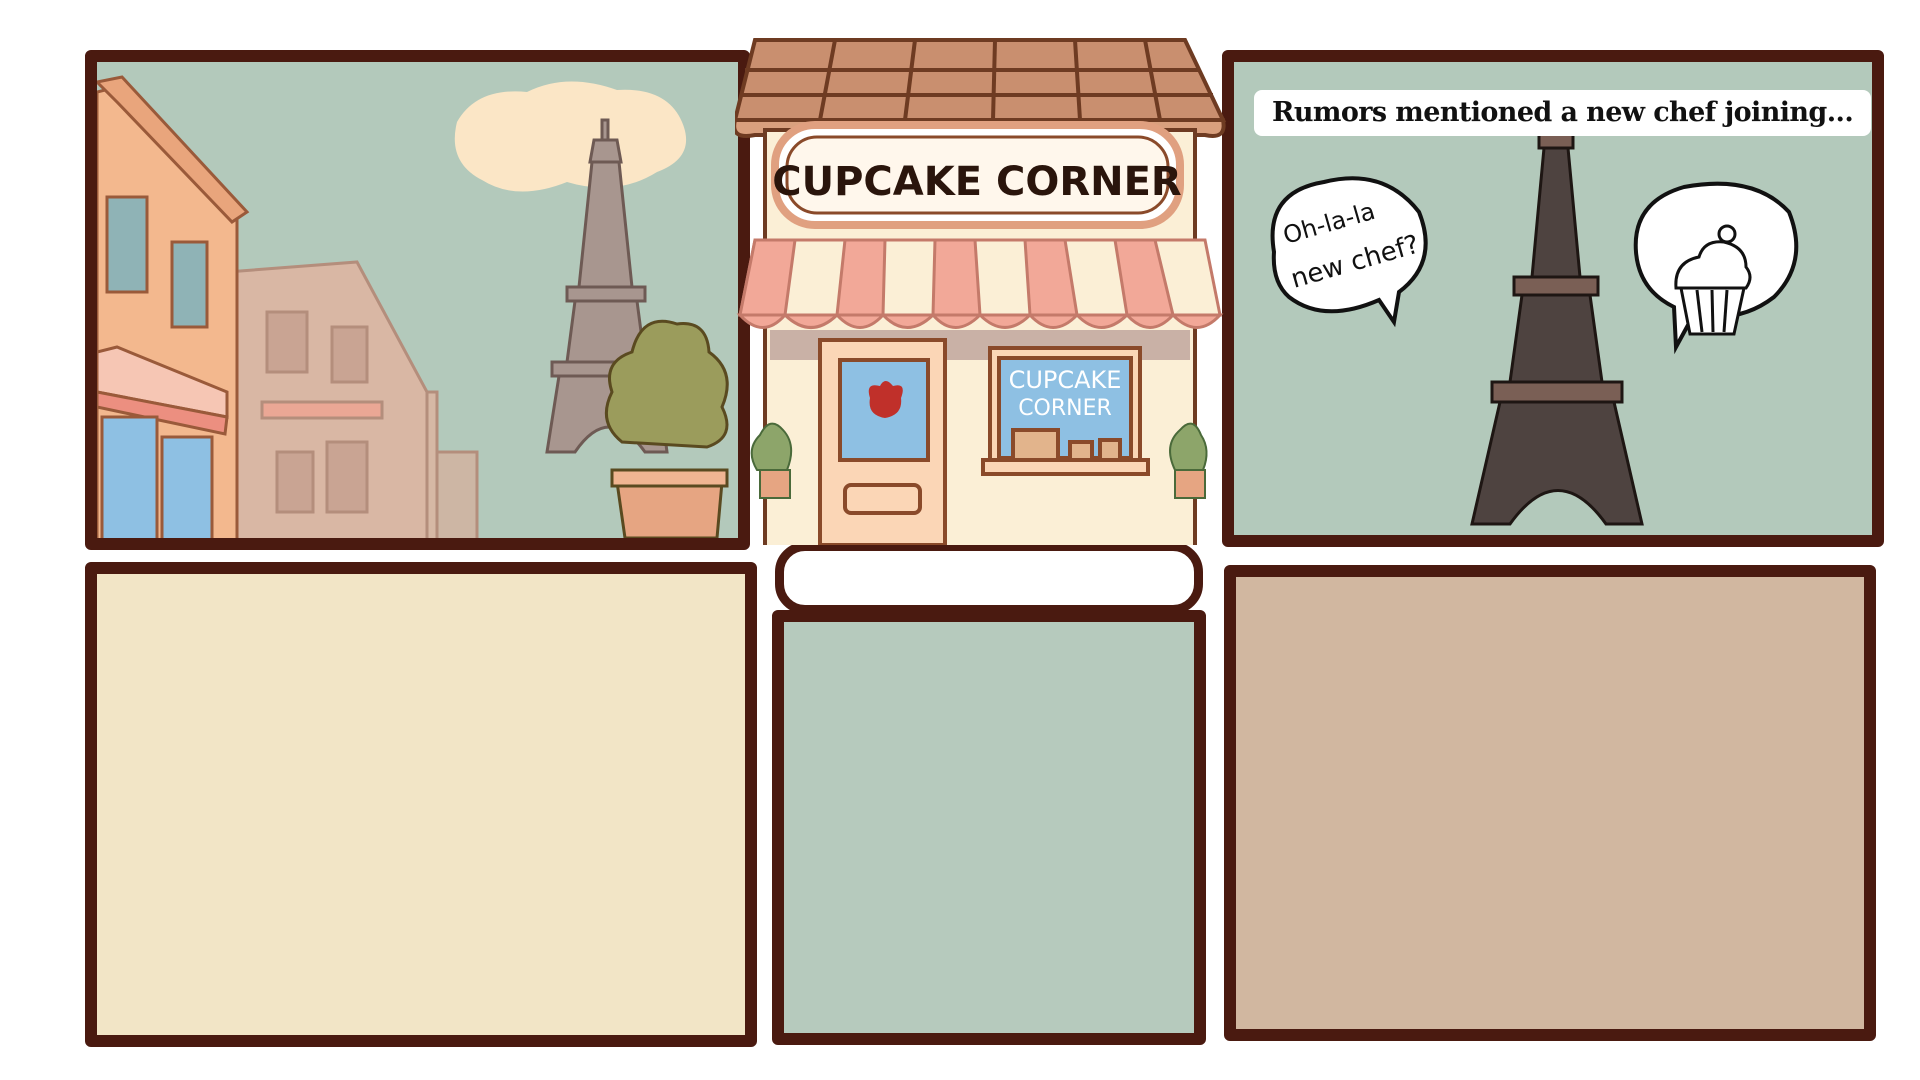 Image resolution: width=1920 pixels, height=1080 pixels. Describe the element at coordinates (352, 399) in the screenshot. I see `background-buildings` at that location.